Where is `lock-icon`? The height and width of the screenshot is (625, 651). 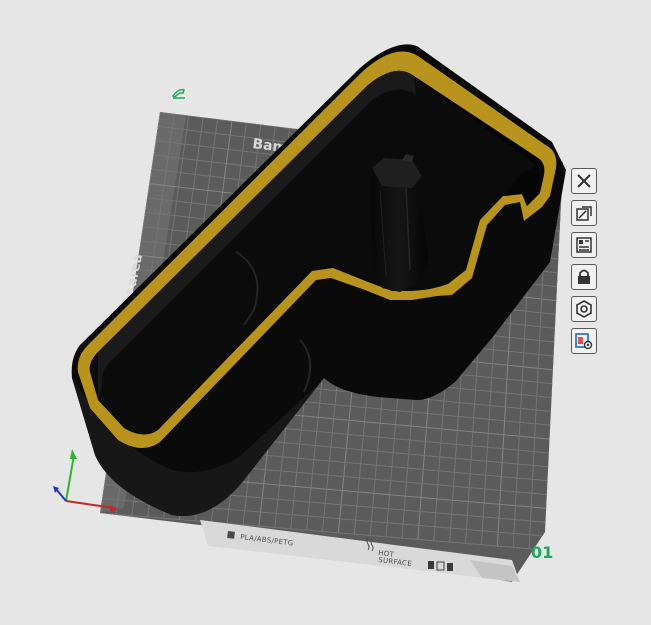 lock-icon is located at coordinates (584, 276).